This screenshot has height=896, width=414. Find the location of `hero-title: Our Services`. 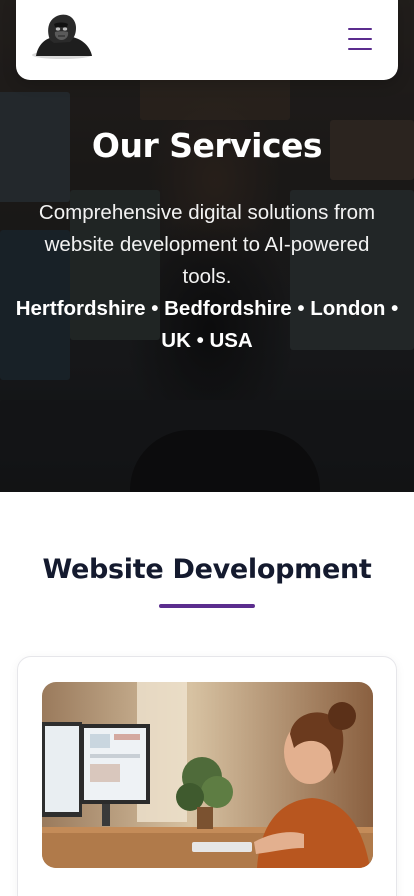

hero-title: Our Services is located at coordinates (207, 145).